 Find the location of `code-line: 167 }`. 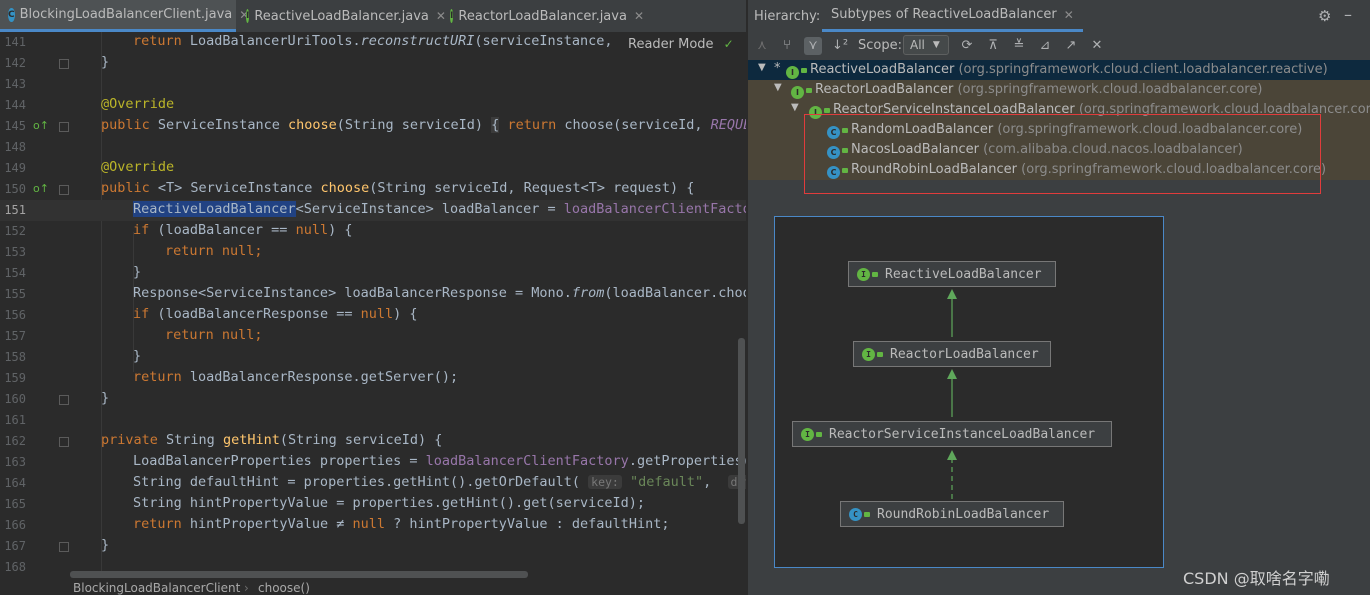

code-line: 167 } is located at coordinates (373, 546).